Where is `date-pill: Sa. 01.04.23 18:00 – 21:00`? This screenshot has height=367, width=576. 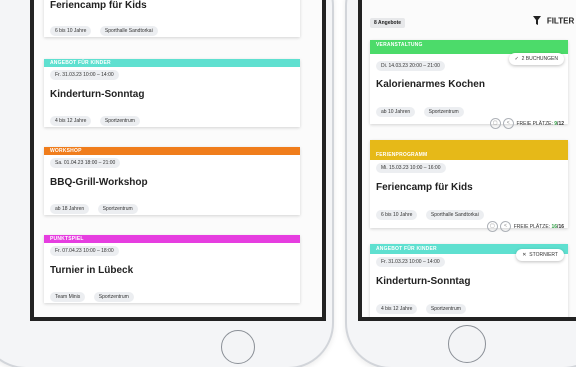 date-pill: Sa. 01.04.23 18:00 – 21:00 is located at coordinates (85, 163).